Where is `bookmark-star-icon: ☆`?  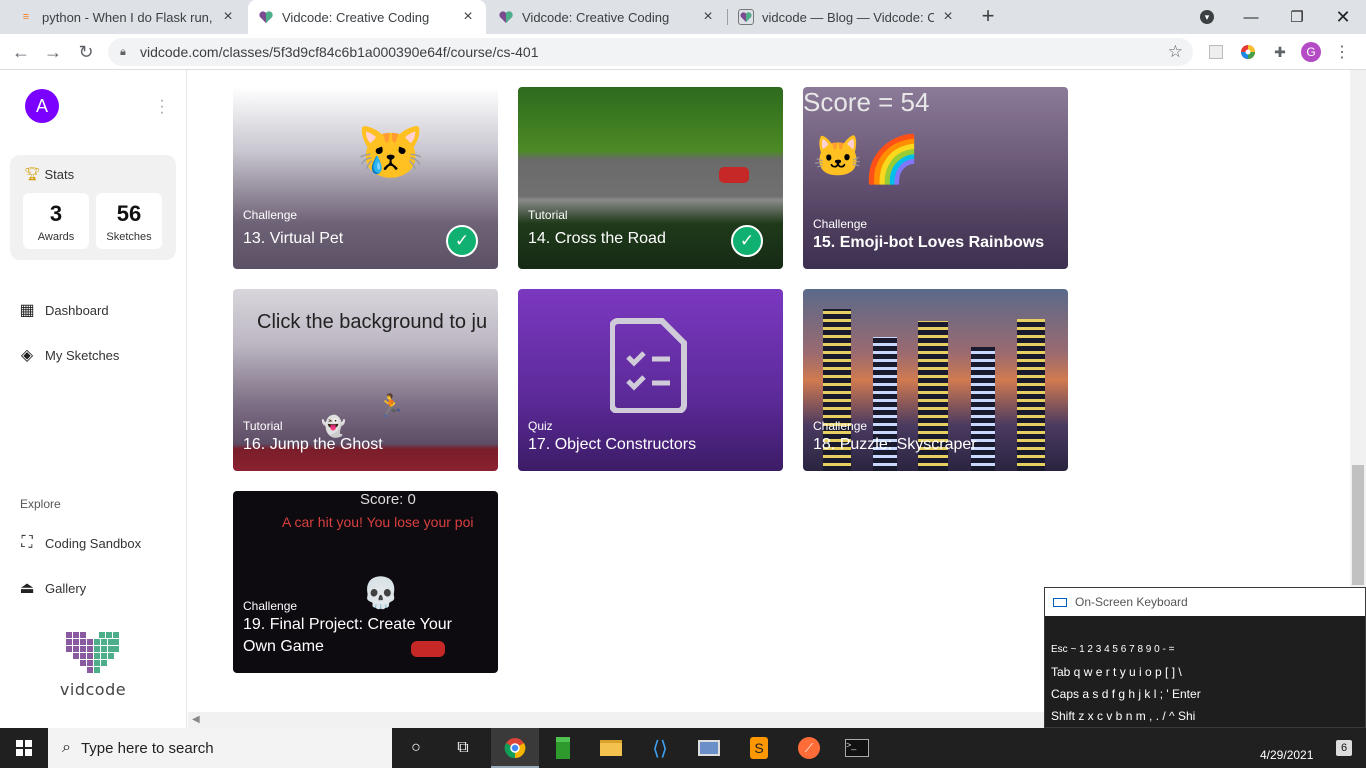
bookmark-star-icon: ☆ is located at coordinates (1175, 52).